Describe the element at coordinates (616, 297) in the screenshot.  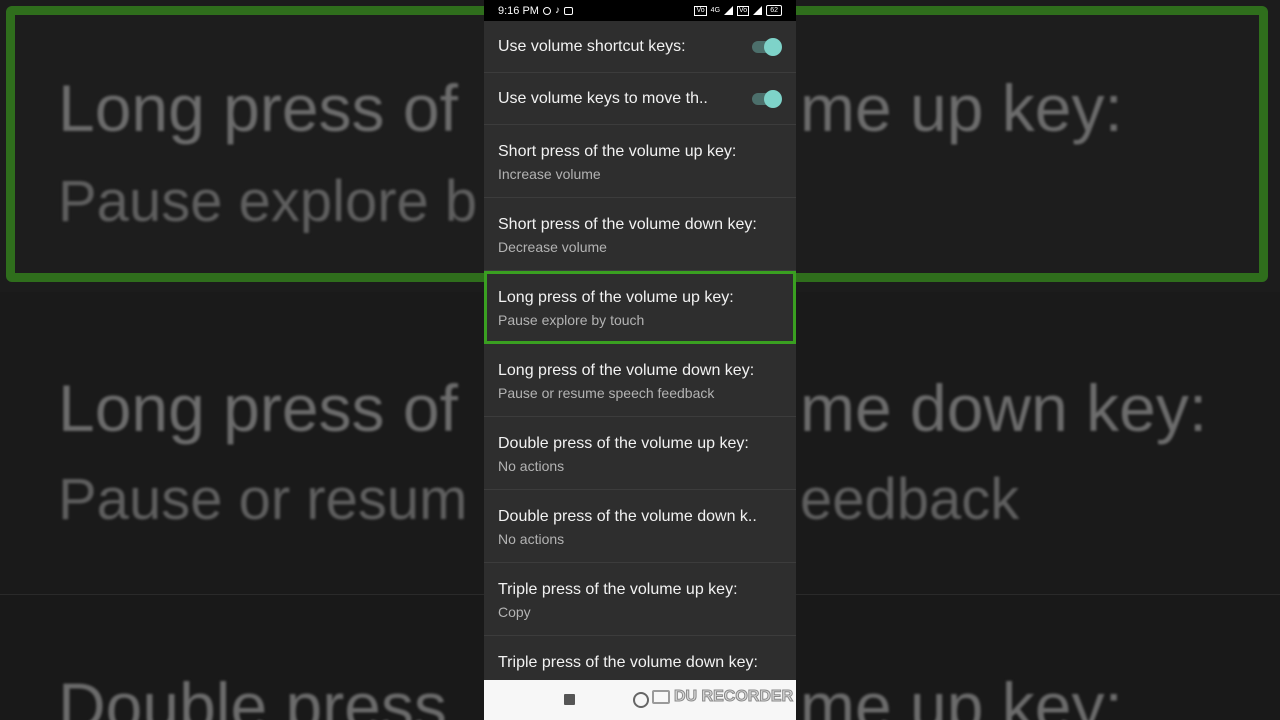
I see `setting-title: Long press of the volume up key:` at that location.